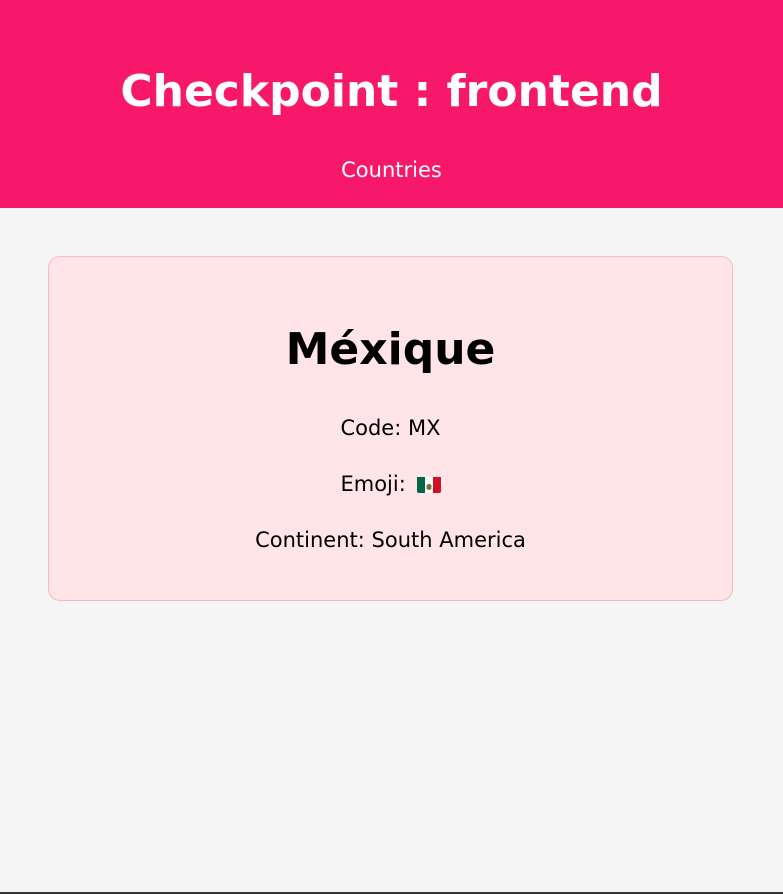 The height and width of the screenshot is (894, 783). What do you see at coordinates (371, 428) in the screenshot?
I see `code-label: Code:` at bounding box center [371, 428].